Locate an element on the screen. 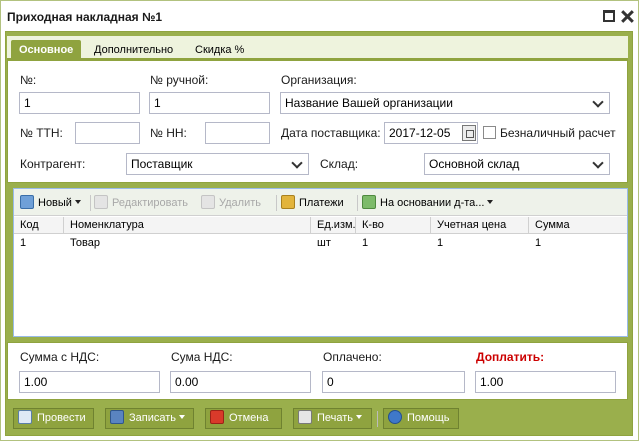  number-label: №: is located at coordinates (28, 80).